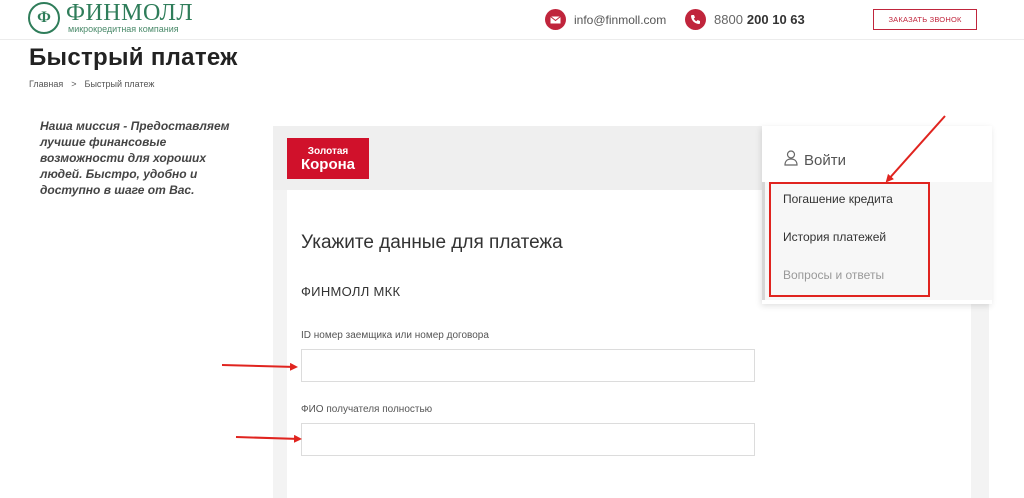 The height and width of the screenshot is (498, 1024). Describe the element at coordinates (328, 164) in the screenshot. I see `brand-logo-line2: Корона` at that location.